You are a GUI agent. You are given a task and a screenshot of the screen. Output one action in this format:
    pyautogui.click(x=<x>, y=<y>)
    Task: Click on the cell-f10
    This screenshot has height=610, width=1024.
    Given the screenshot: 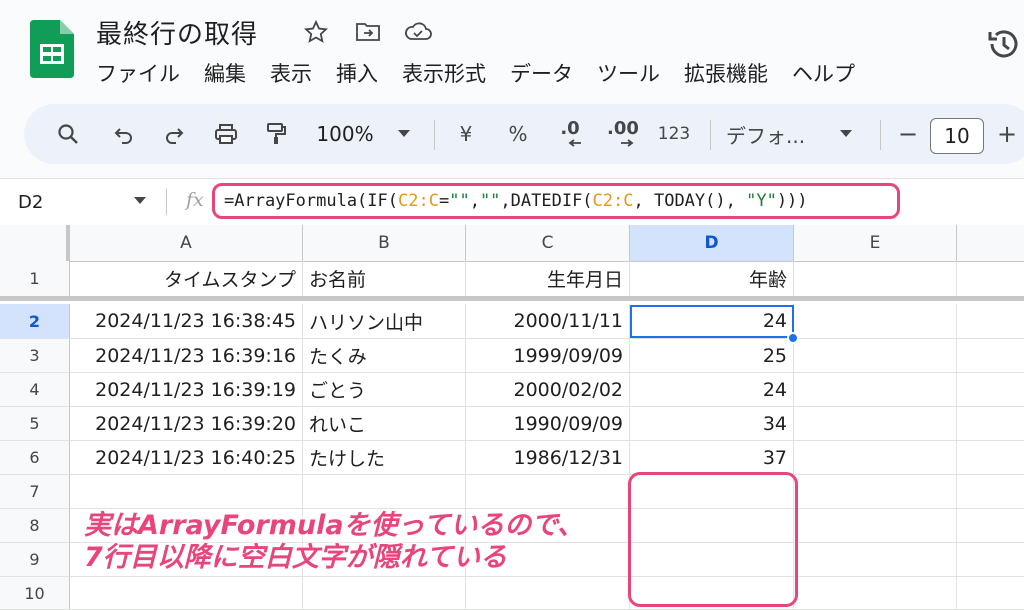 What is the action you would take?
    pyautogui.click(x=990, y=593)
    